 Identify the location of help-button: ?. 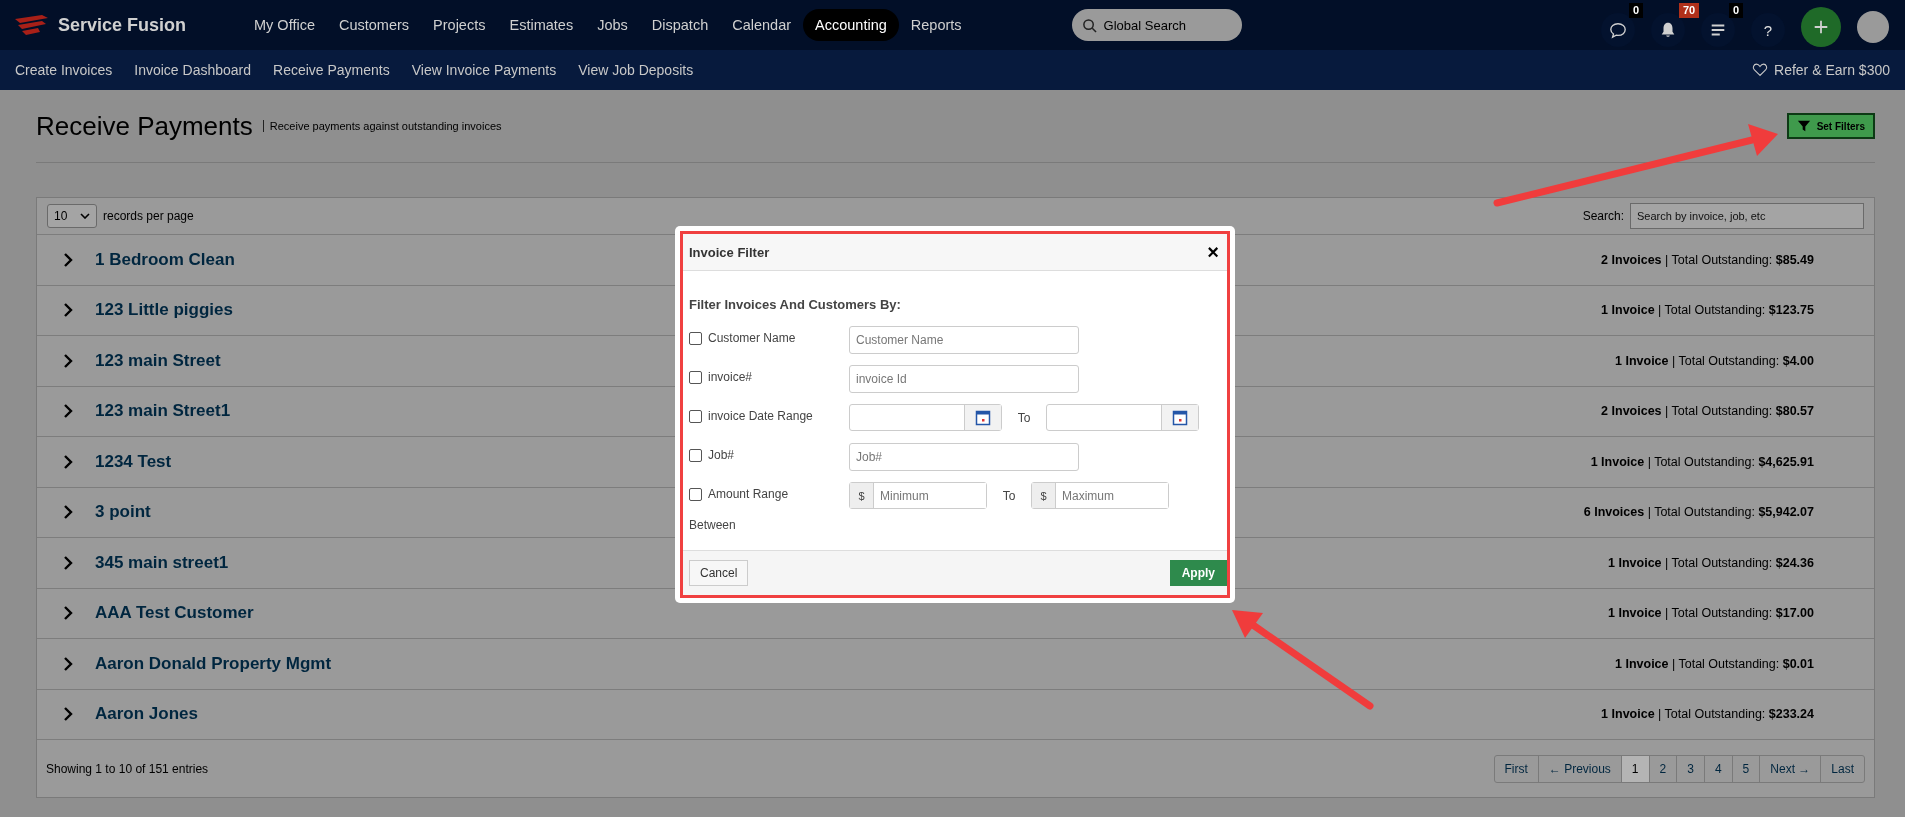
(1768, 30).